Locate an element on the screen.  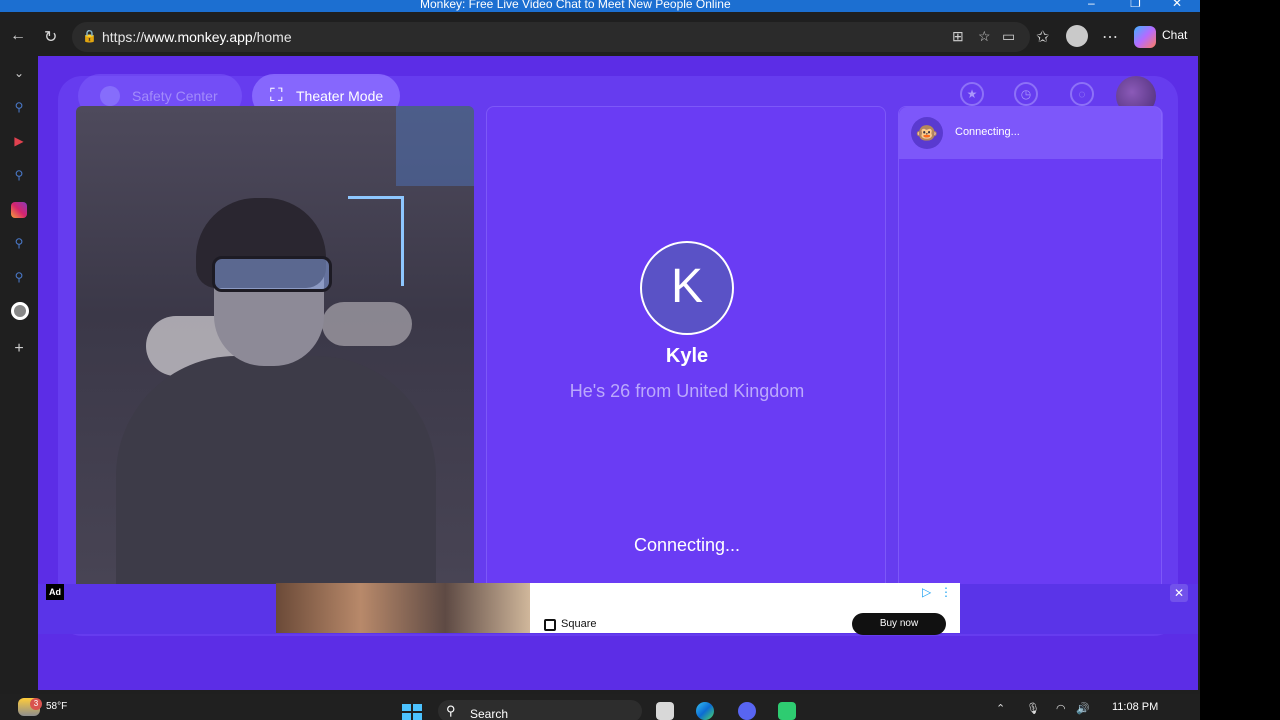
history-clock-icon: ◷ is located at coordinates (1026, 94).